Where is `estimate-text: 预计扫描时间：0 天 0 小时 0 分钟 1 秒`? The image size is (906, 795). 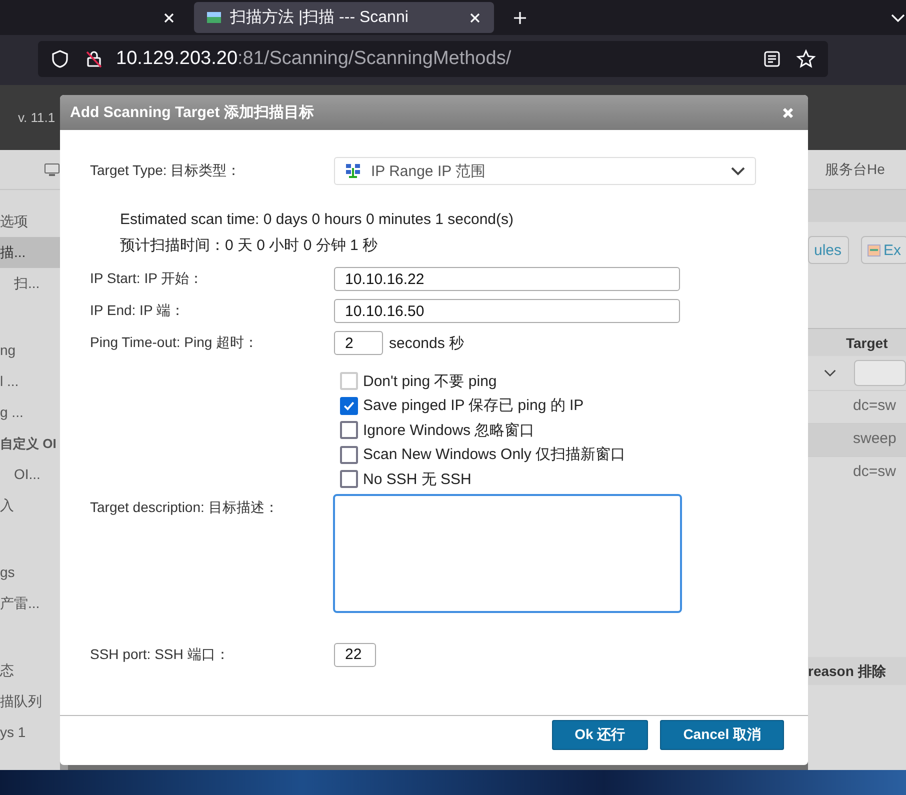 estimate-text: 预计扫描时间：0 天 0 小时 0 分钟 1 秒 is located at coordinates (249, 246).